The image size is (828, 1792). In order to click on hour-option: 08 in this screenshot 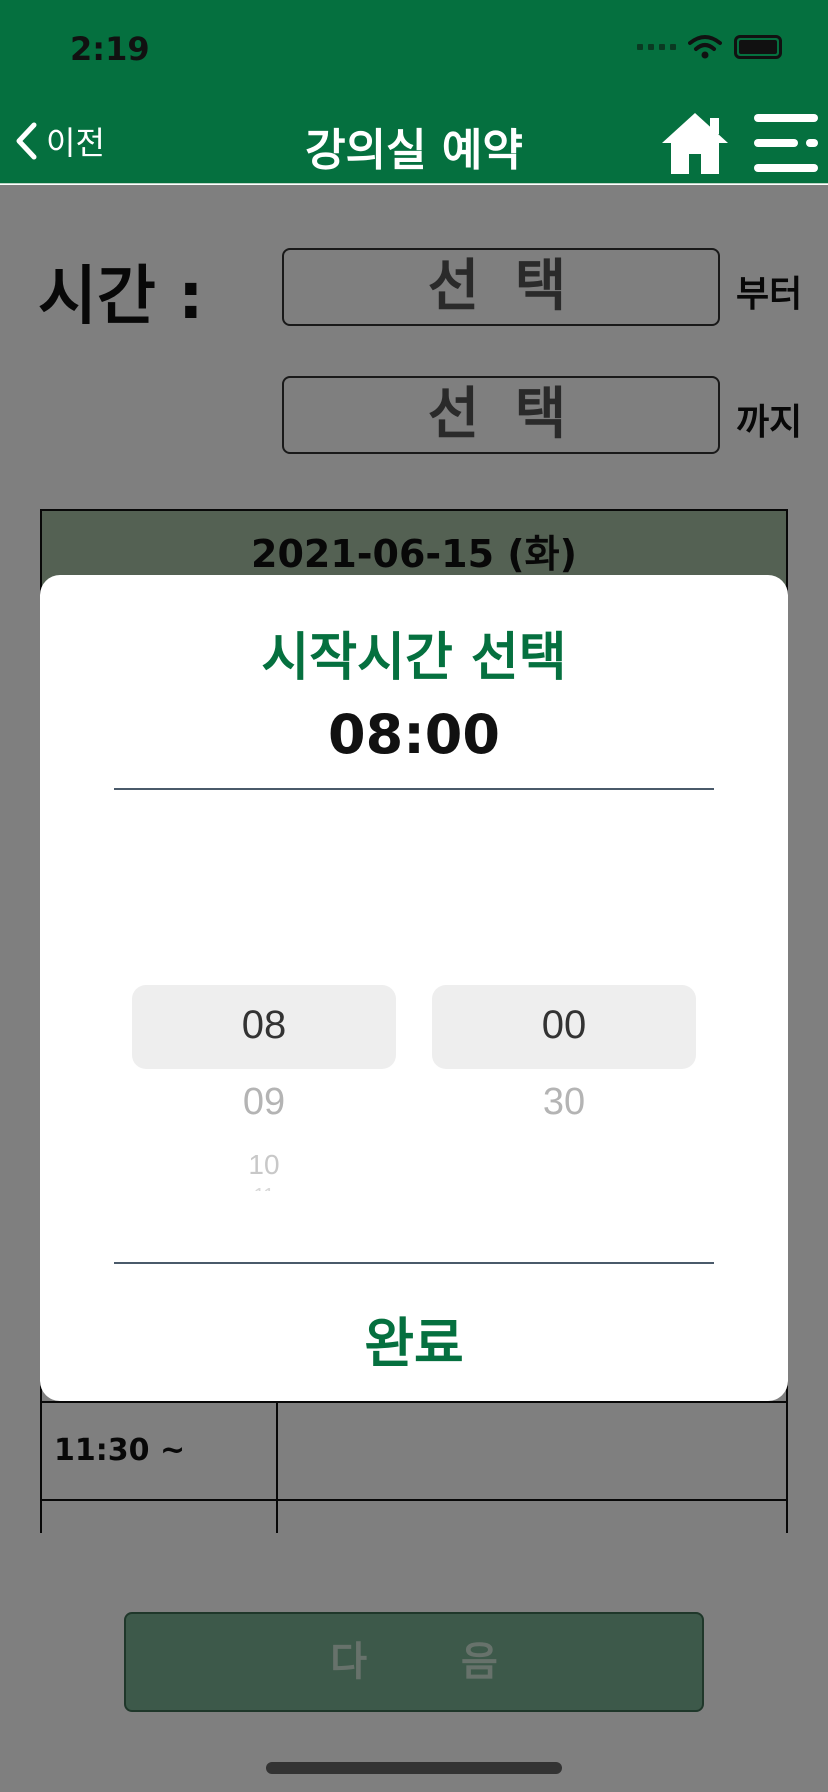, I will do `click(264, 1025)`.